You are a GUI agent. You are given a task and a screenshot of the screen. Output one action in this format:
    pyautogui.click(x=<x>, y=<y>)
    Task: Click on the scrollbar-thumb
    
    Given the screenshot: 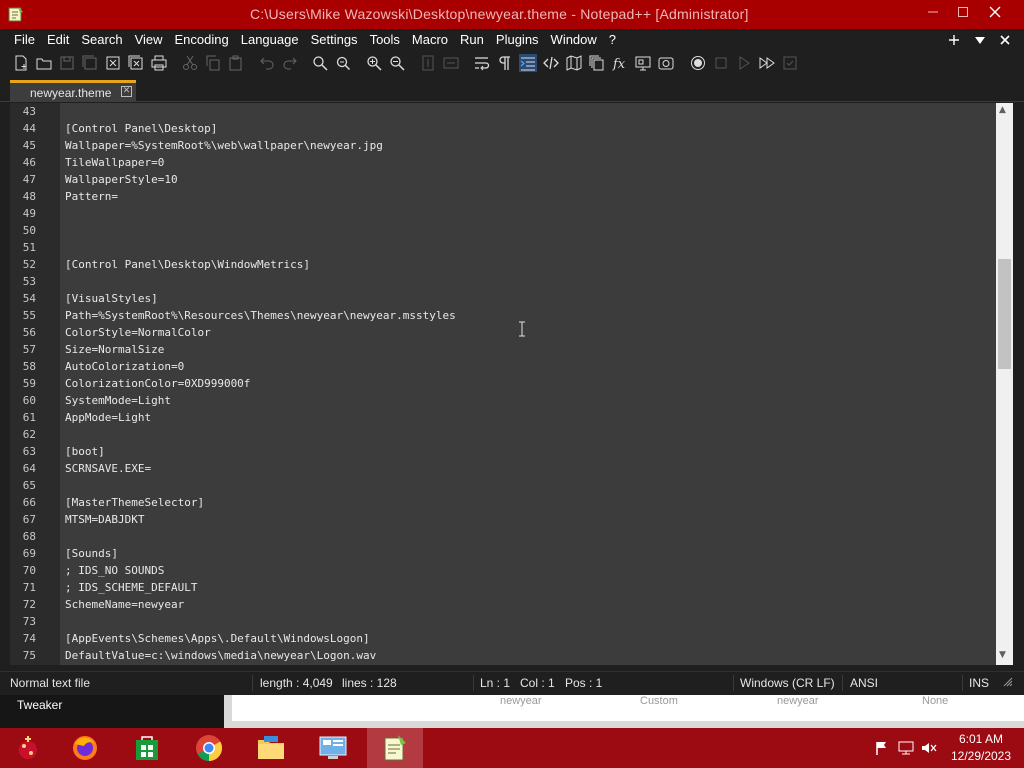 What is the action you would take?
    pyautogui.click(x=1004, y=314)
    